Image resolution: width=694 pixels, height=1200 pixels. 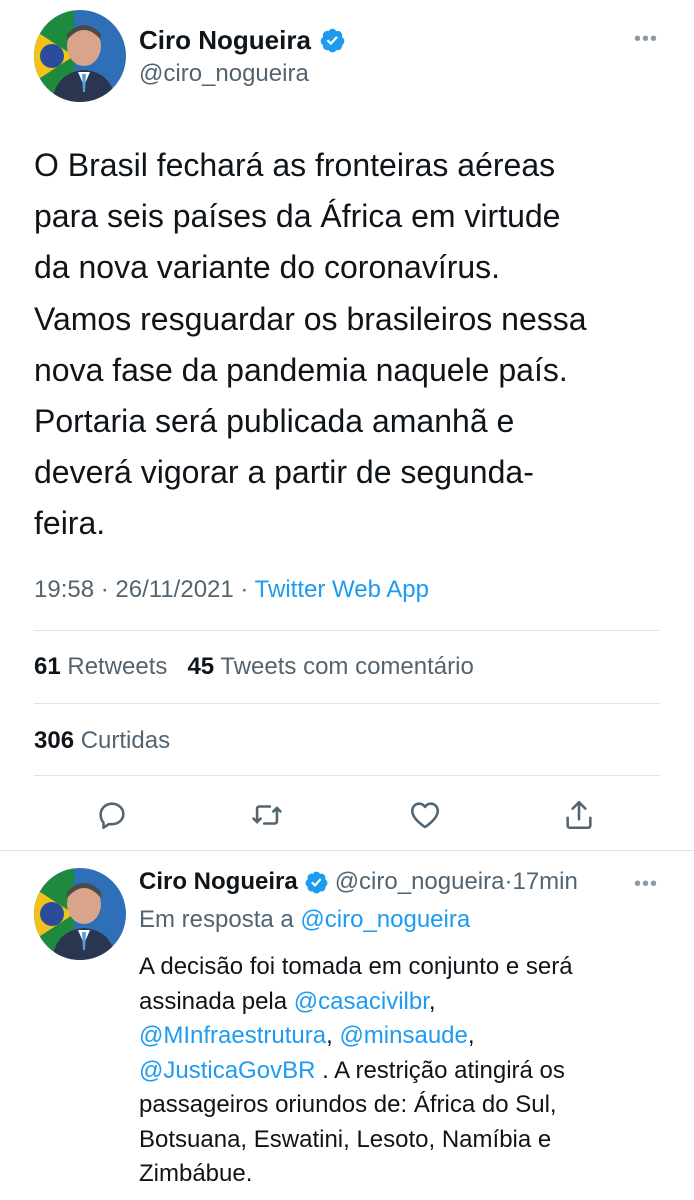 I want to click on likes-stat: 306 Curtidas, so click(x=102, y=741).